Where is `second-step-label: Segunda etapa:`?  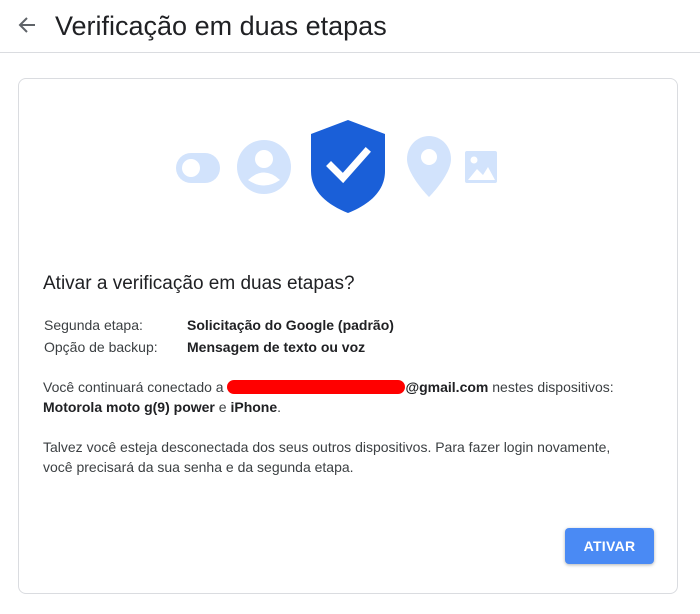
second-step-label: Segunda etapa: is located at coordinates (93, 325).